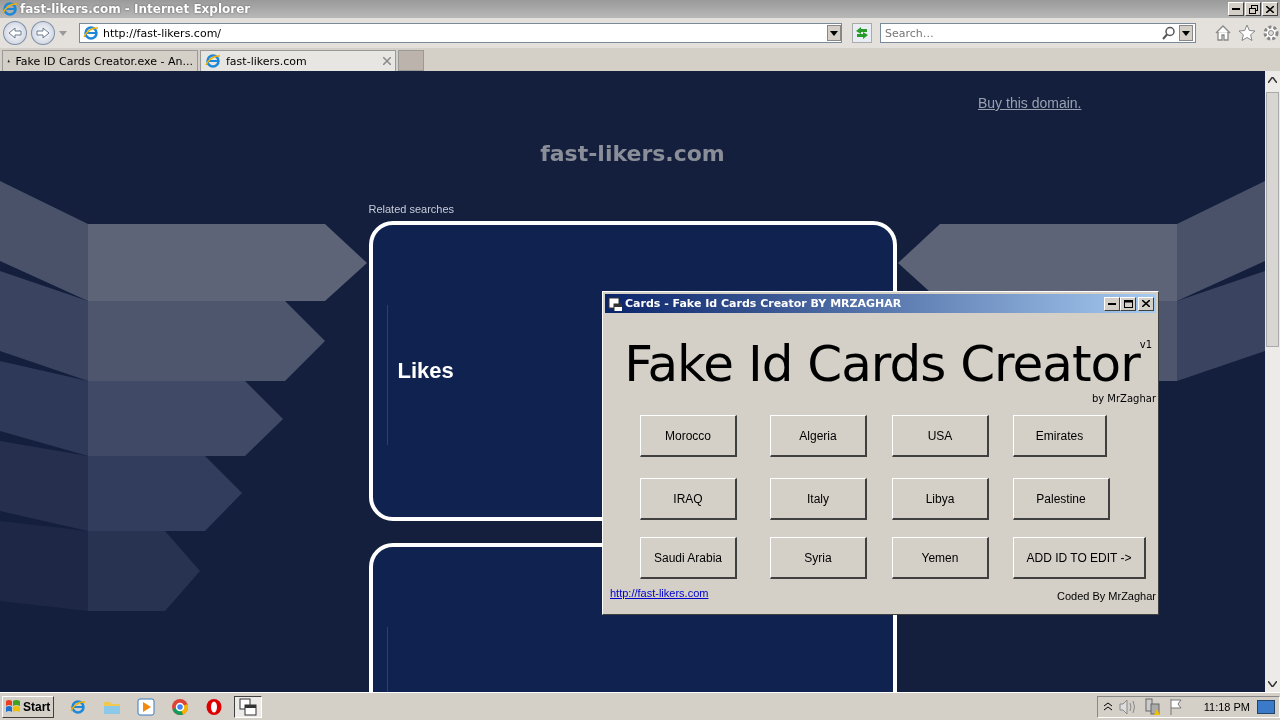 Image resolution: width=1280 pixels, height=720 pixels. Describe the element at coordinates (1247, 33) in the screenshot. I see `star-icon` at that location.